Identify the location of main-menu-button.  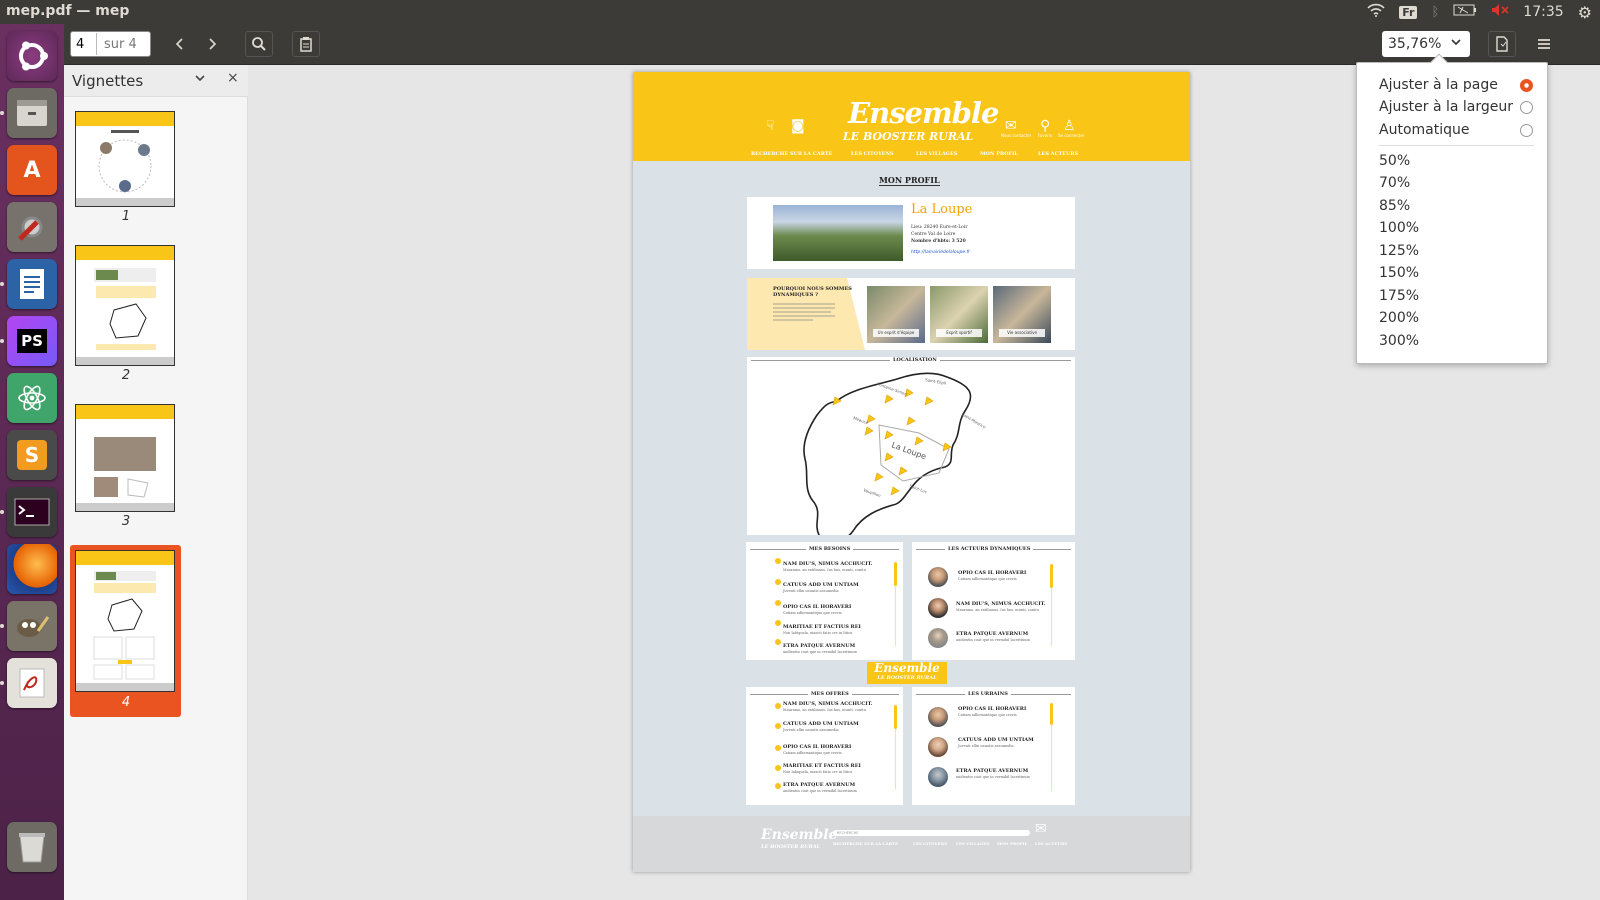
(1544, 44).